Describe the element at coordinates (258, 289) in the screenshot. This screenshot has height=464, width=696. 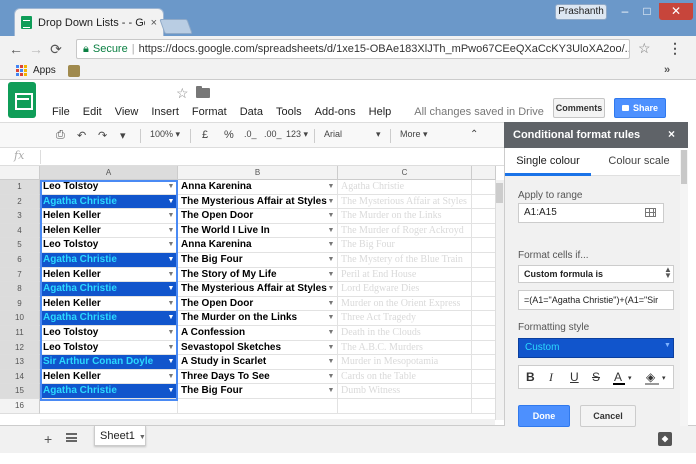
I see `cell-b: The Mysterious Affair at Styles` at that location.